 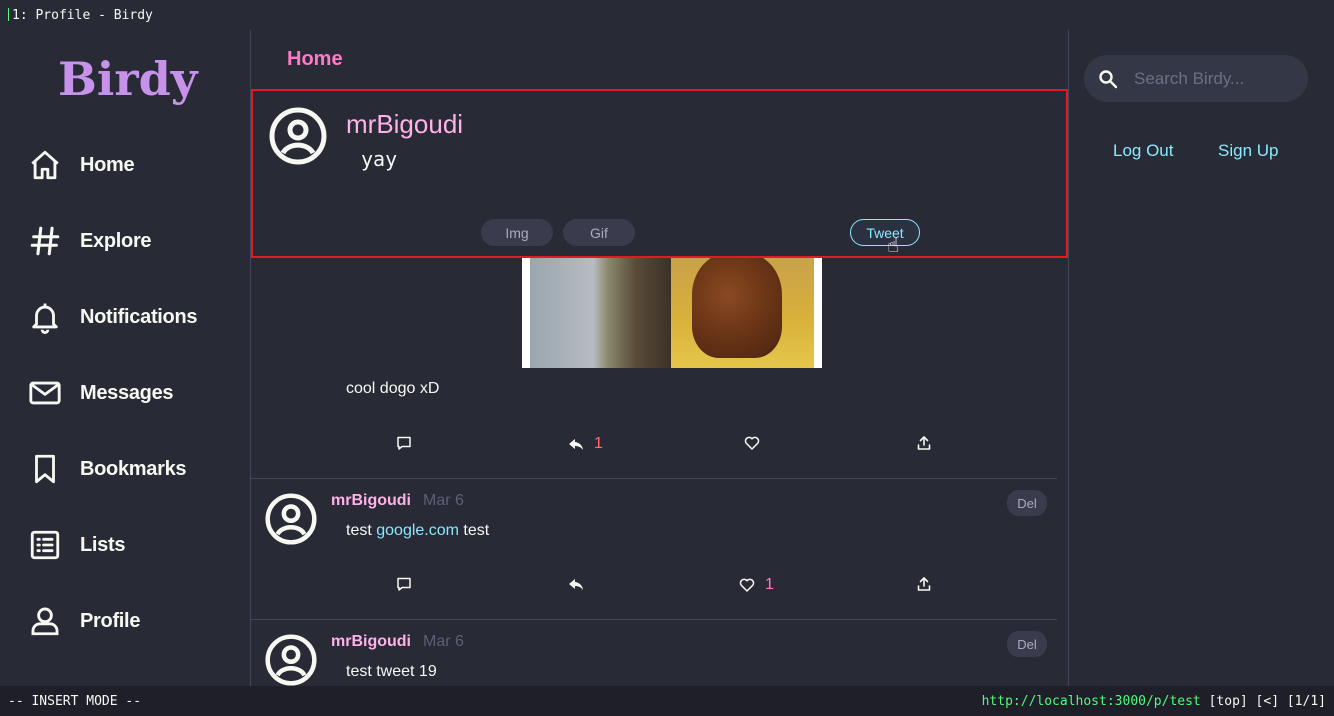 I want to click on sidebar-item-lists: Lists, so click(x=76, y=545).